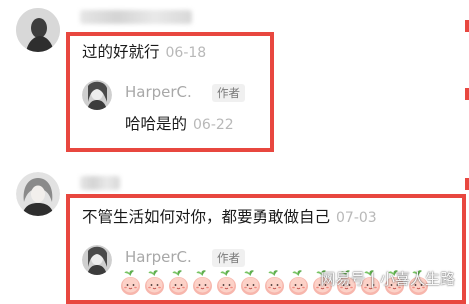  What do you see at coordinates (156, 124) in the screenshot?
I see `reply-content: 哈哈是的` at bounding box center [156, 124].